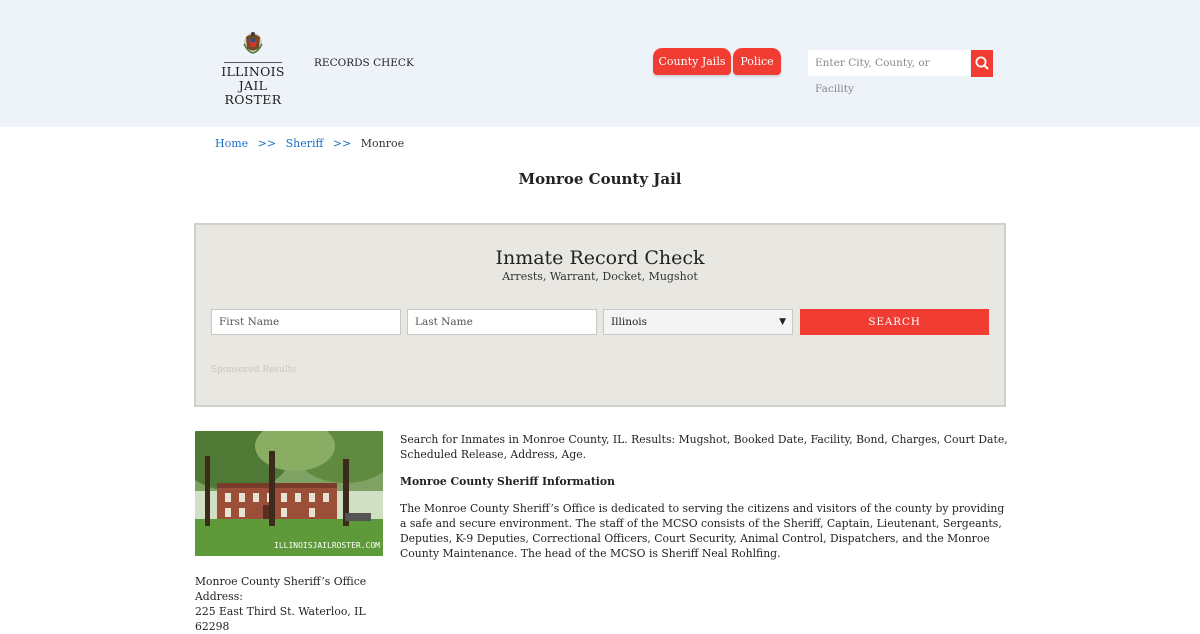 This screenshot has width=1200, height=634. Describe the element at coordinates (757, 61) in the screenshot. I see `nav-police-button: Police` at that location.